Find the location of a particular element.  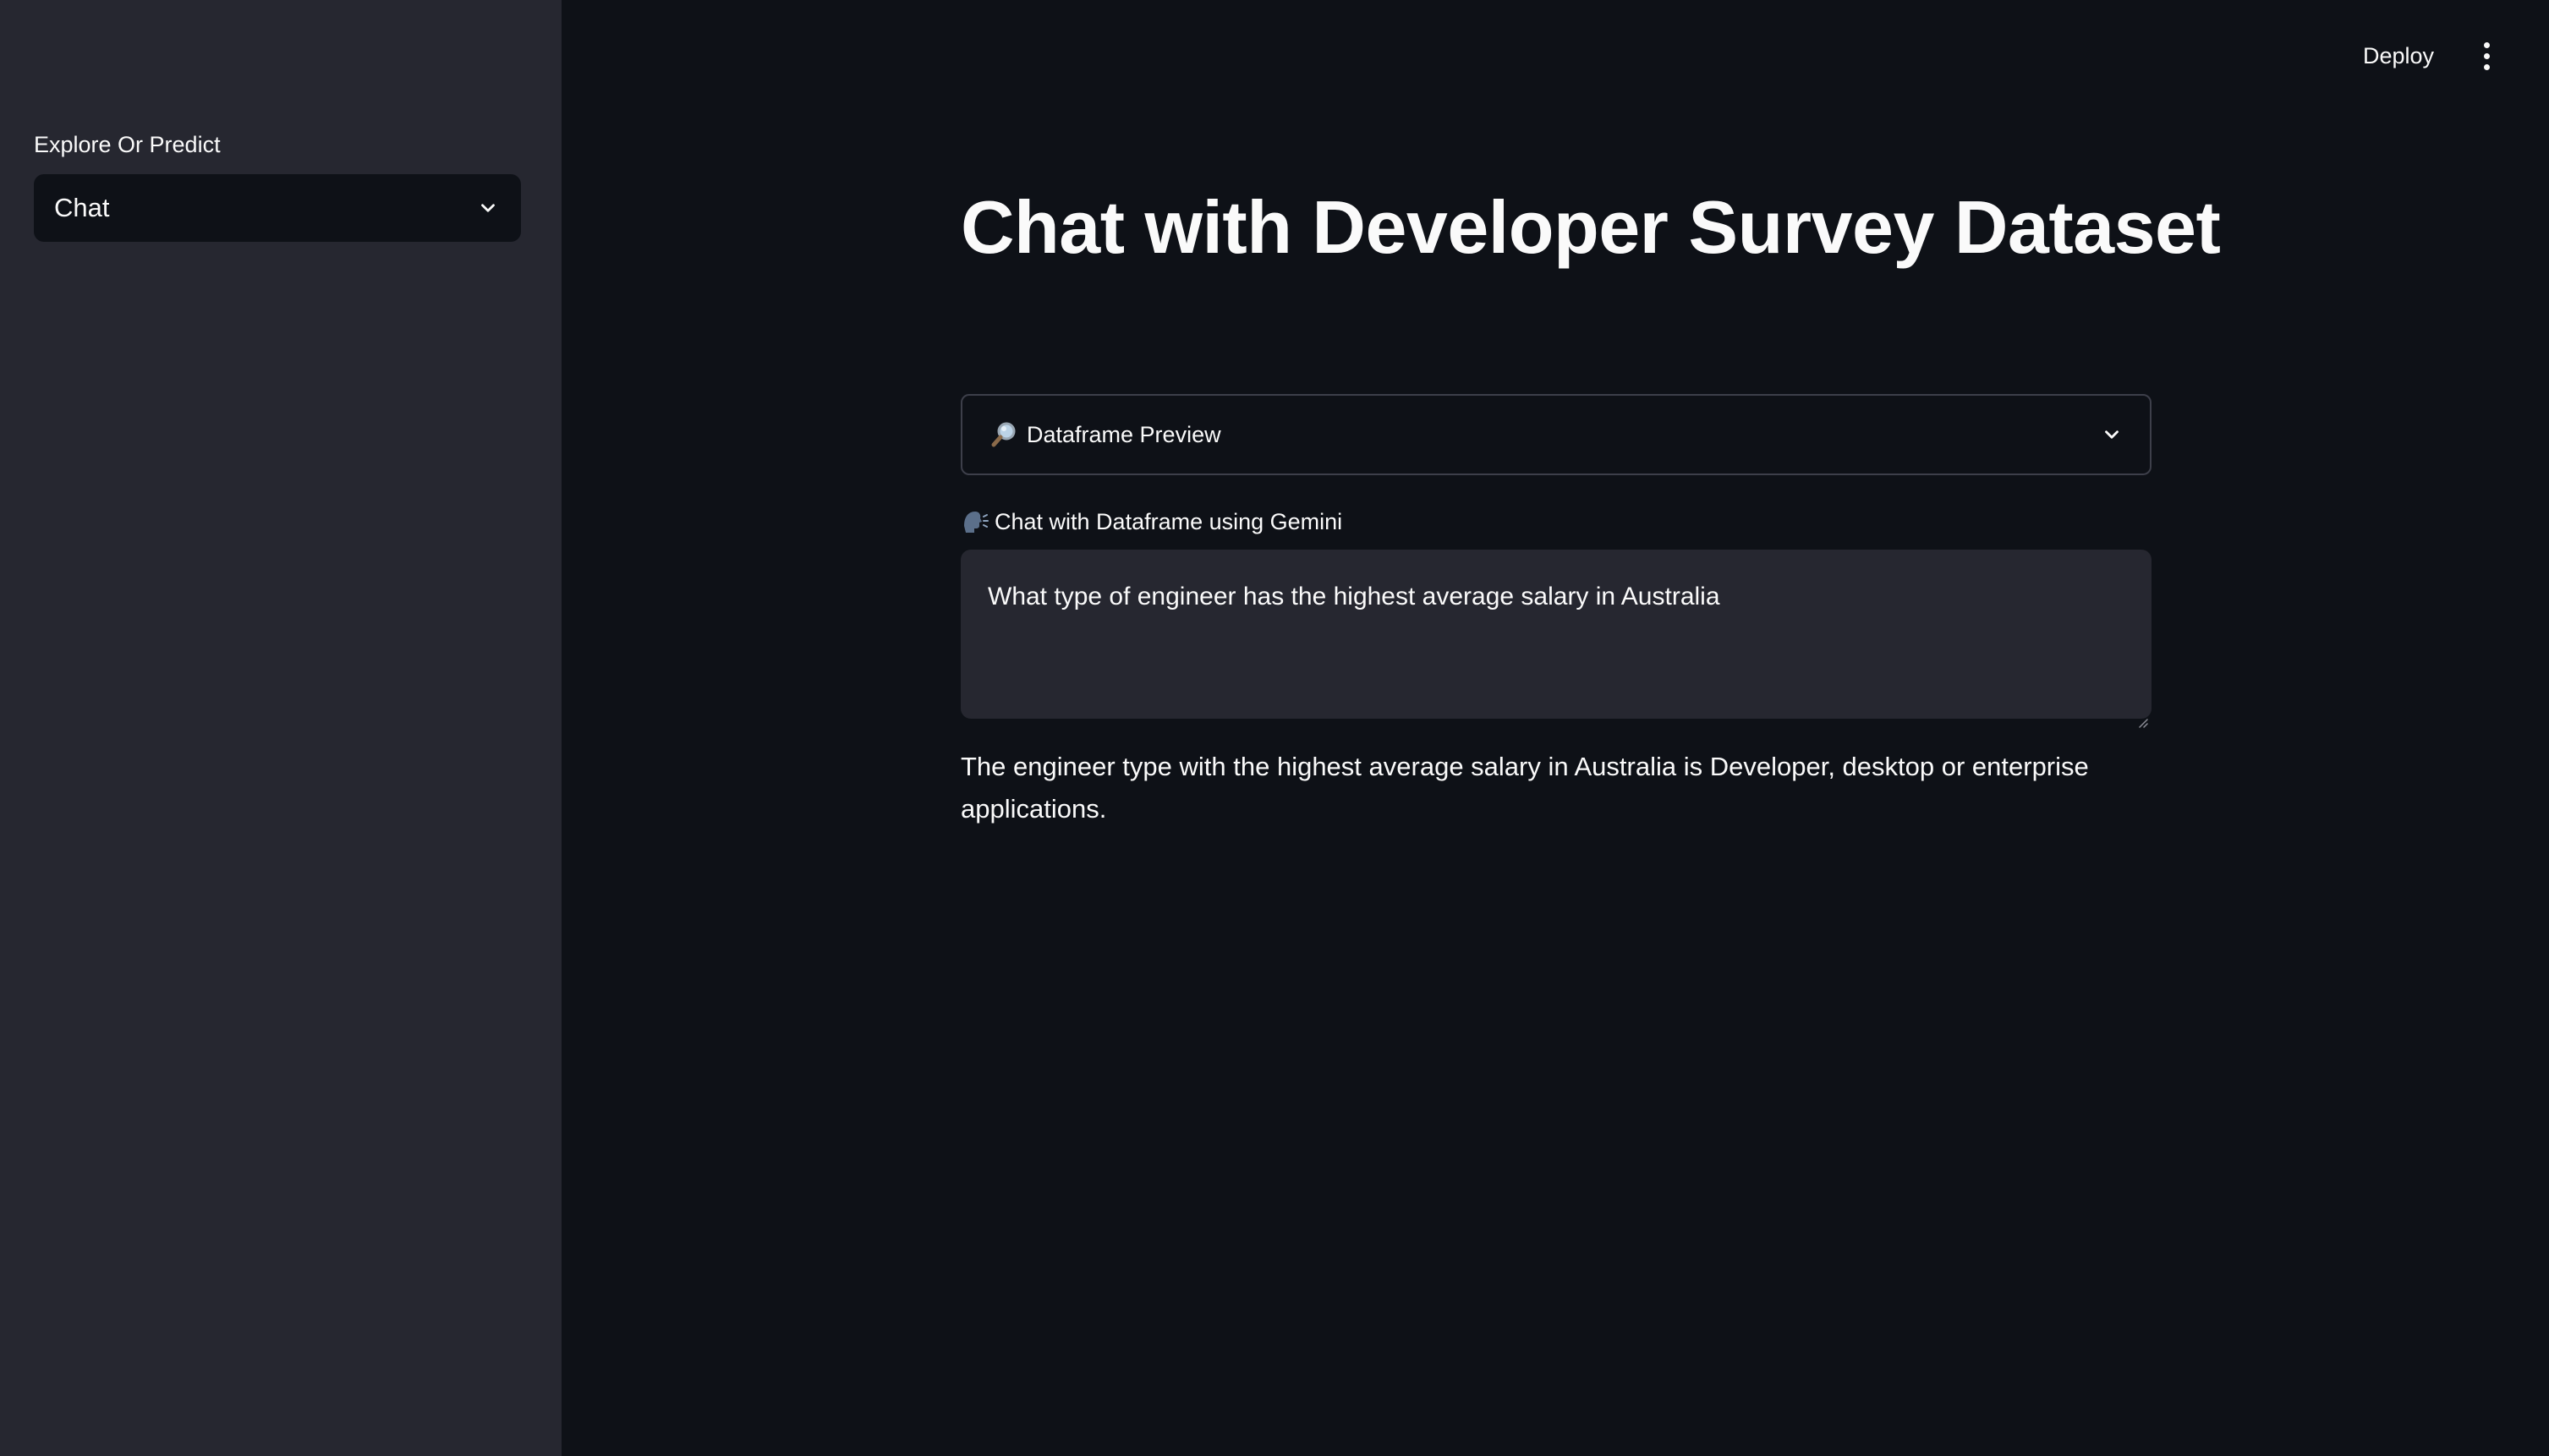

dataframe-preview-expander: Dataframe Preview is located at coordinates (1556, 435).